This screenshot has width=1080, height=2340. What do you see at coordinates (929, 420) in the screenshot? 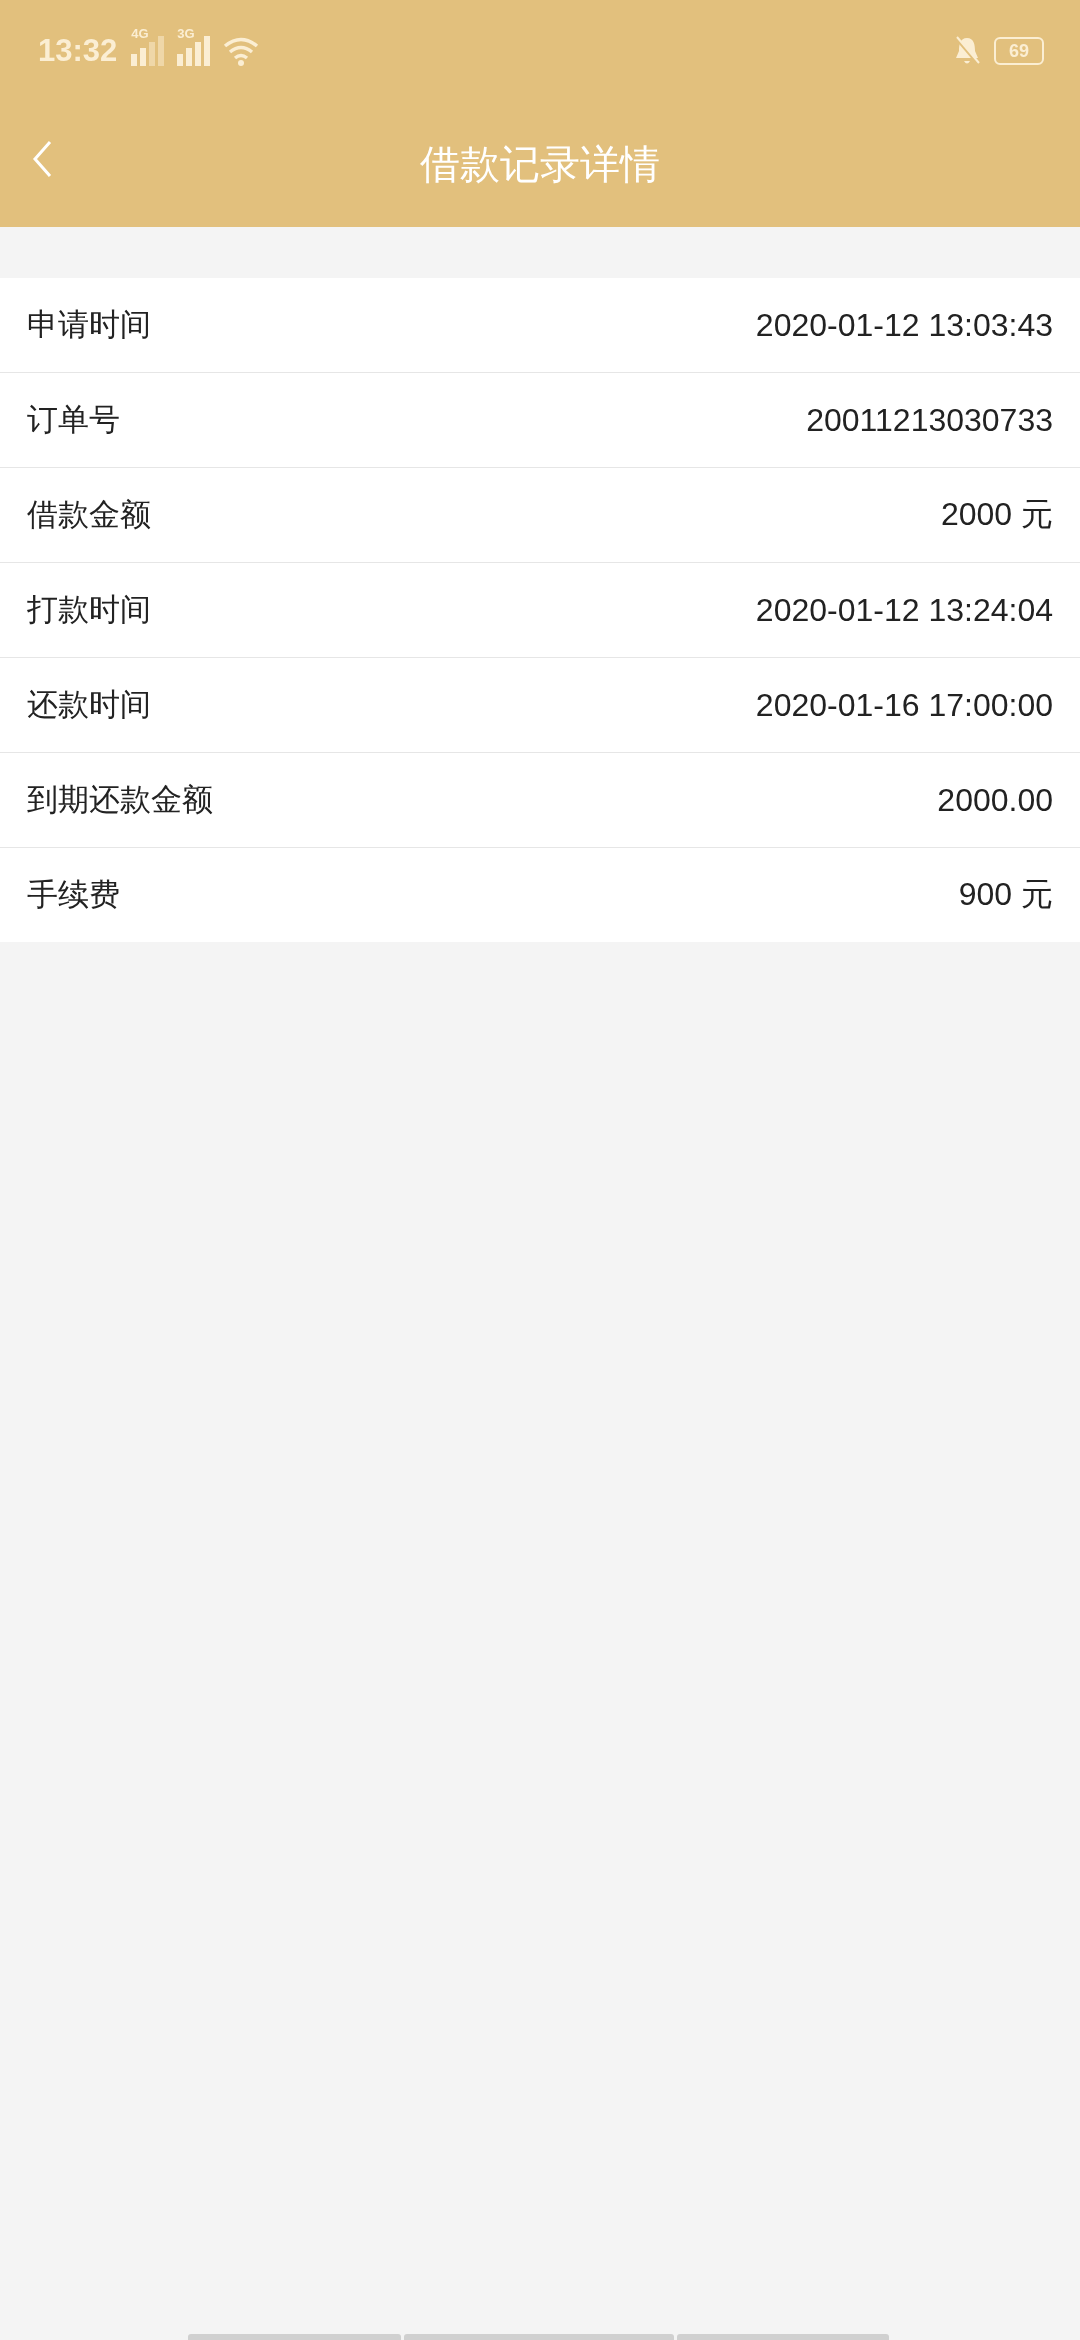
I see `detail-value: 20011213030733` at bounding box center [929, 420].